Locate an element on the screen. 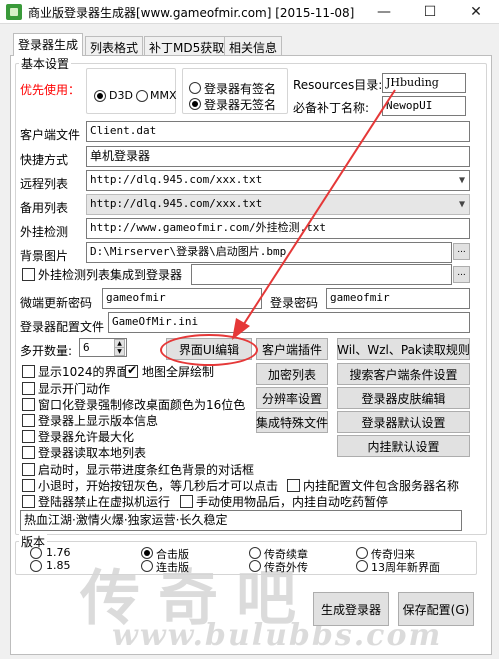 The width and height of the screenshot is (499, 659). annotation-arrow-line is located at coordinates (317, 210).